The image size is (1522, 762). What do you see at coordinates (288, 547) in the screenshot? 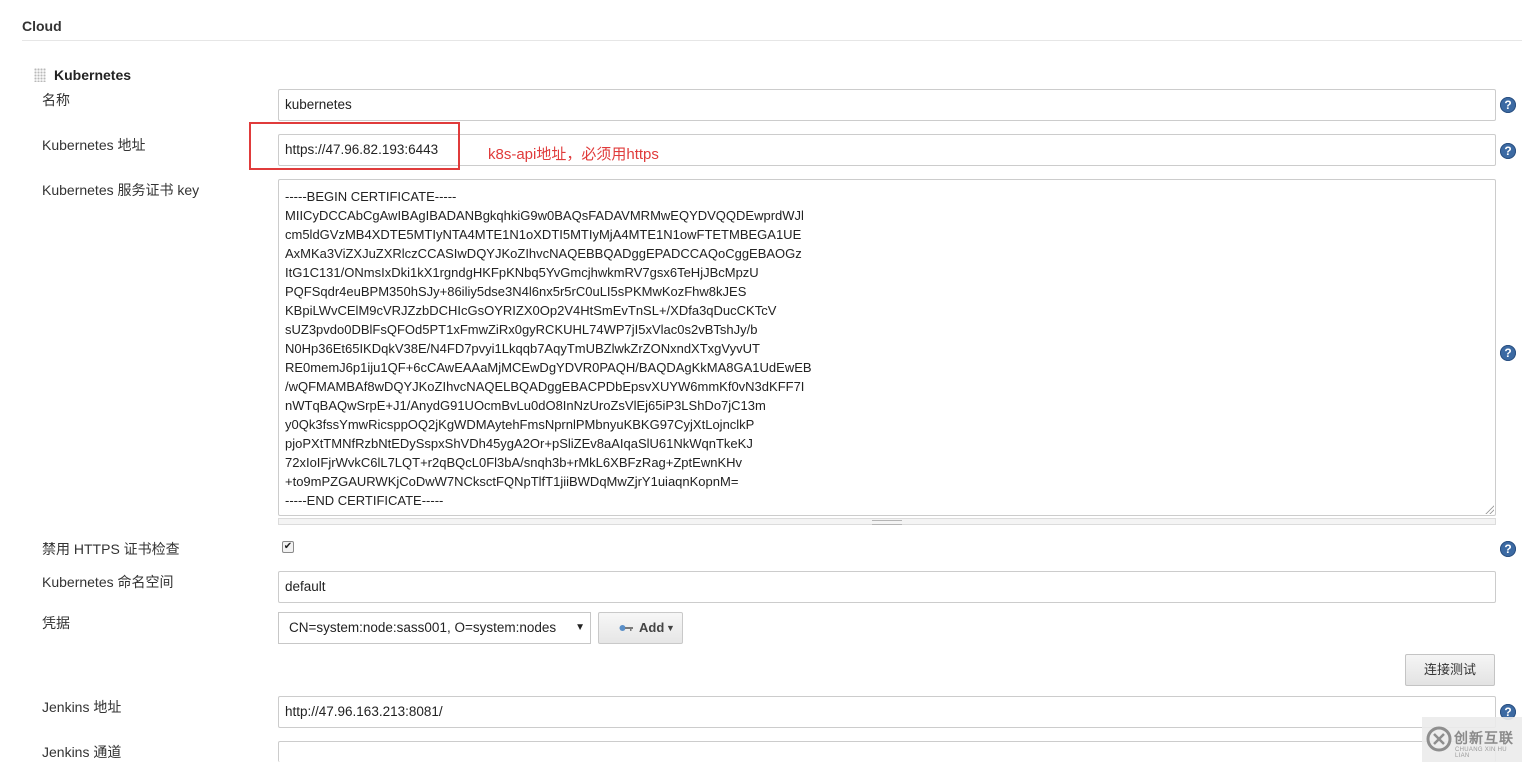
I see `disable-https-checkbox: ✔` at bounding box center [288, 547].